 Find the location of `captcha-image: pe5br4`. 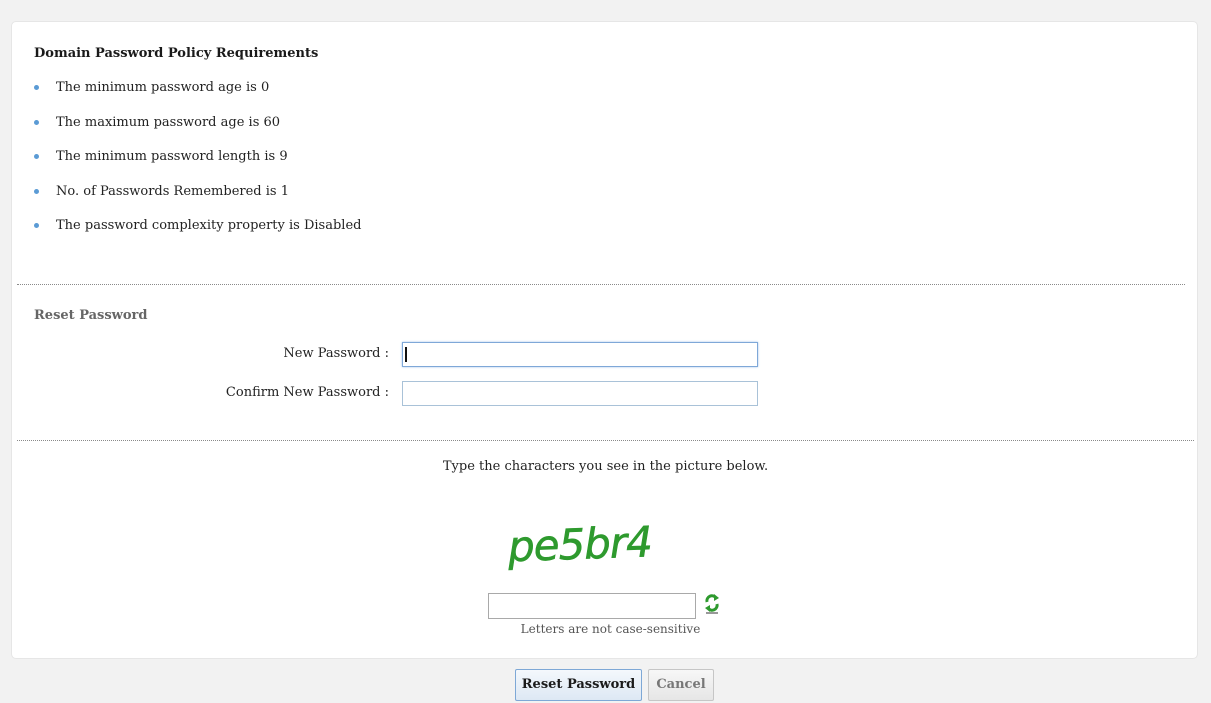

captcha-image: pe5br4 is located at coordinates (579, 544).